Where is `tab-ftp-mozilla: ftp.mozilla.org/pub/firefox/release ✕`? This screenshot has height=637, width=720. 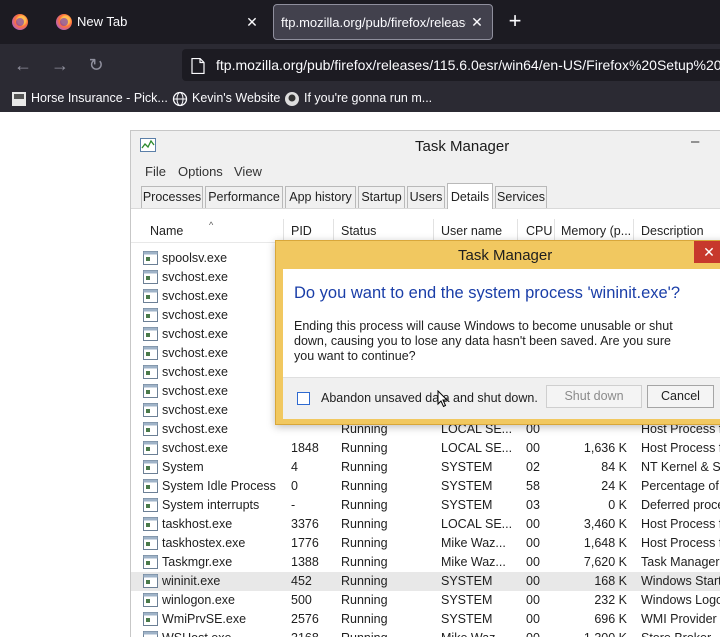
tab-ftp-mozilla: ftp.mozilla.org/pub/firefox/release ✕ is located at coordinates (383, 22).